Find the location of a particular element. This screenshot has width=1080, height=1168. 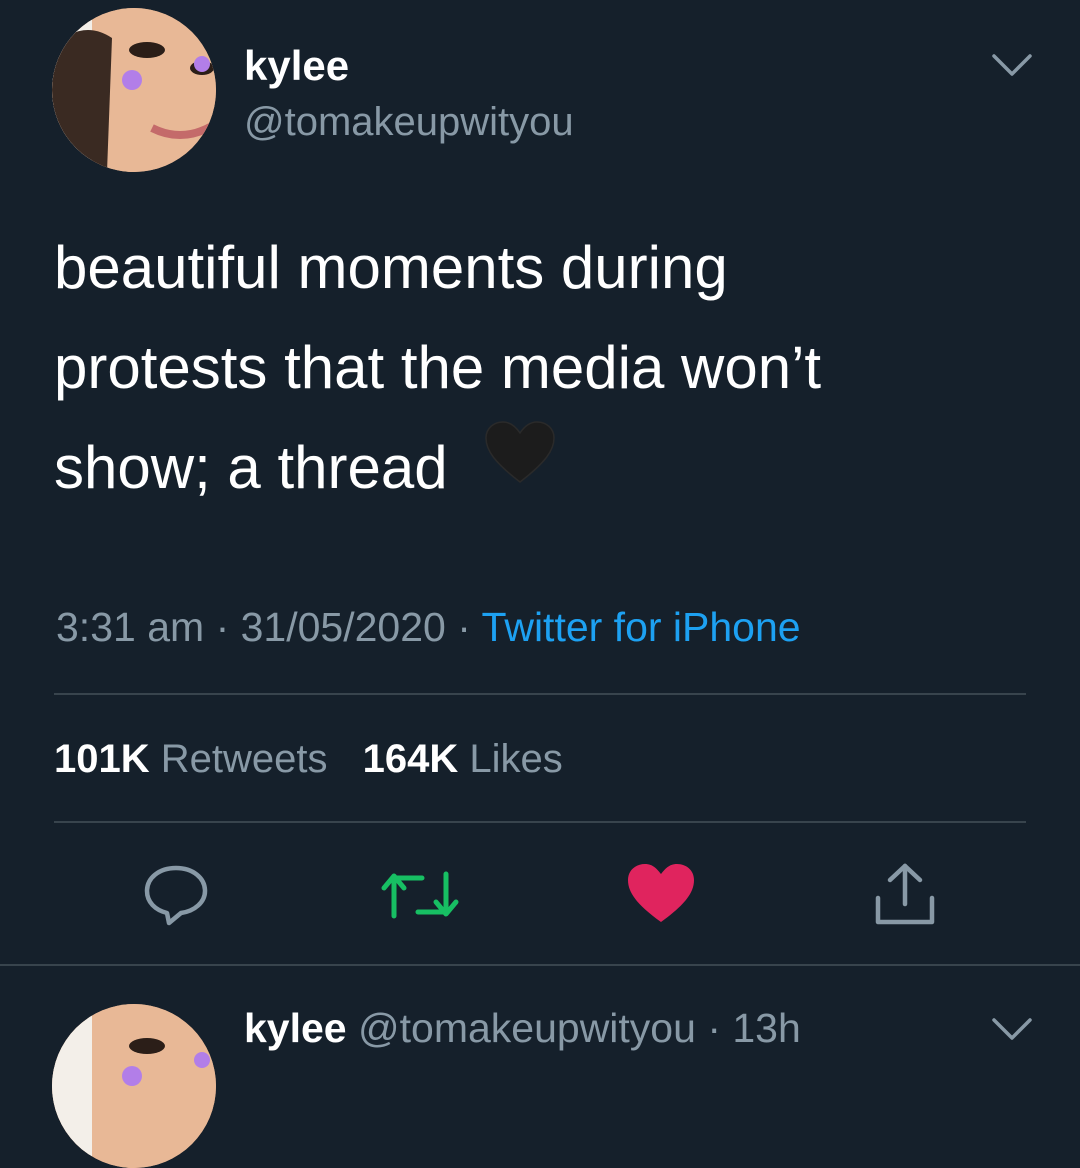

likes-label: Likes is located at coordinates (516, 759).